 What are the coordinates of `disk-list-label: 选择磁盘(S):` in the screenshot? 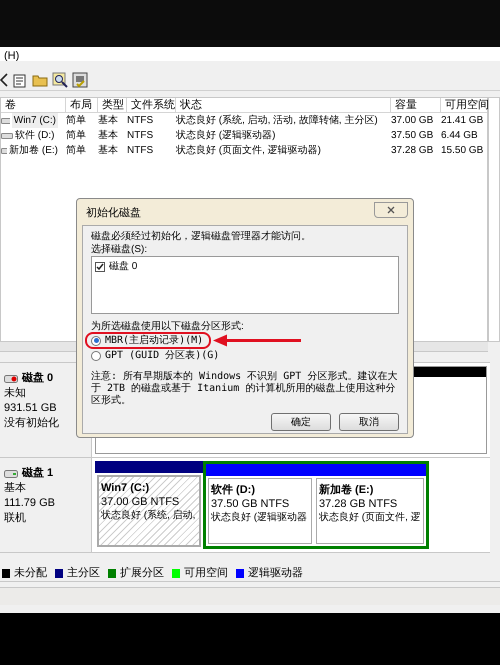 It's located at (119, 249).